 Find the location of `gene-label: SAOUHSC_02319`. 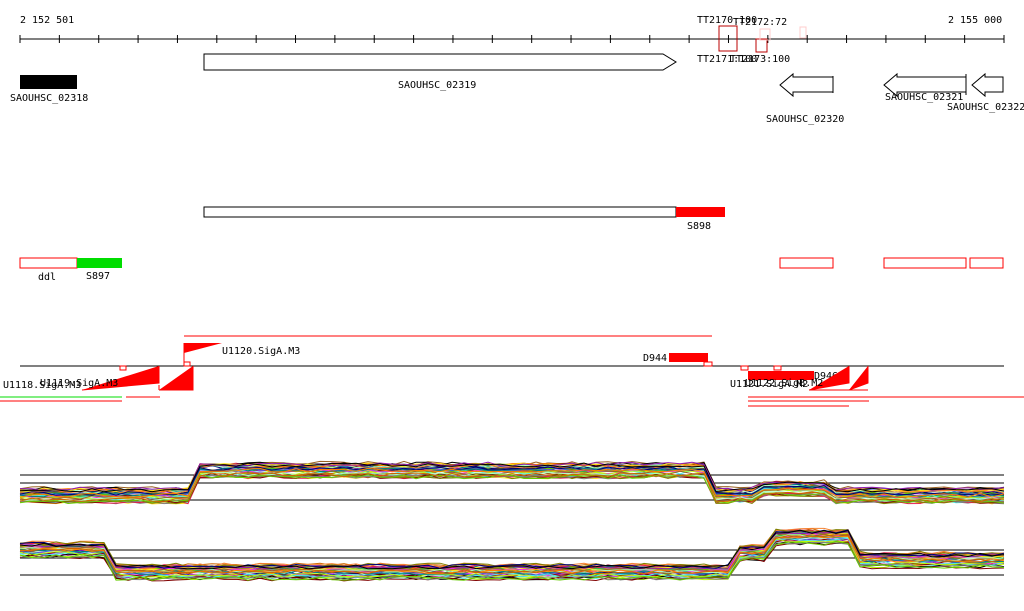

gene-label: SAOUHSC_02319 is located at coordinates (437, 85).